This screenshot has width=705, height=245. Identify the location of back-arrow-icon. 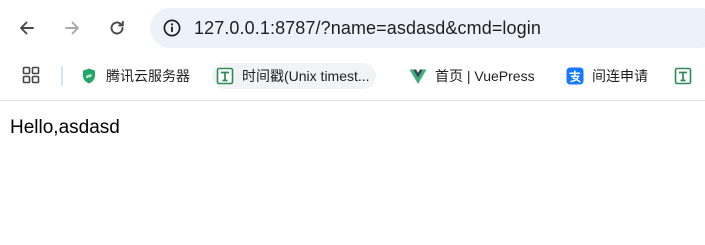
(27, 28).